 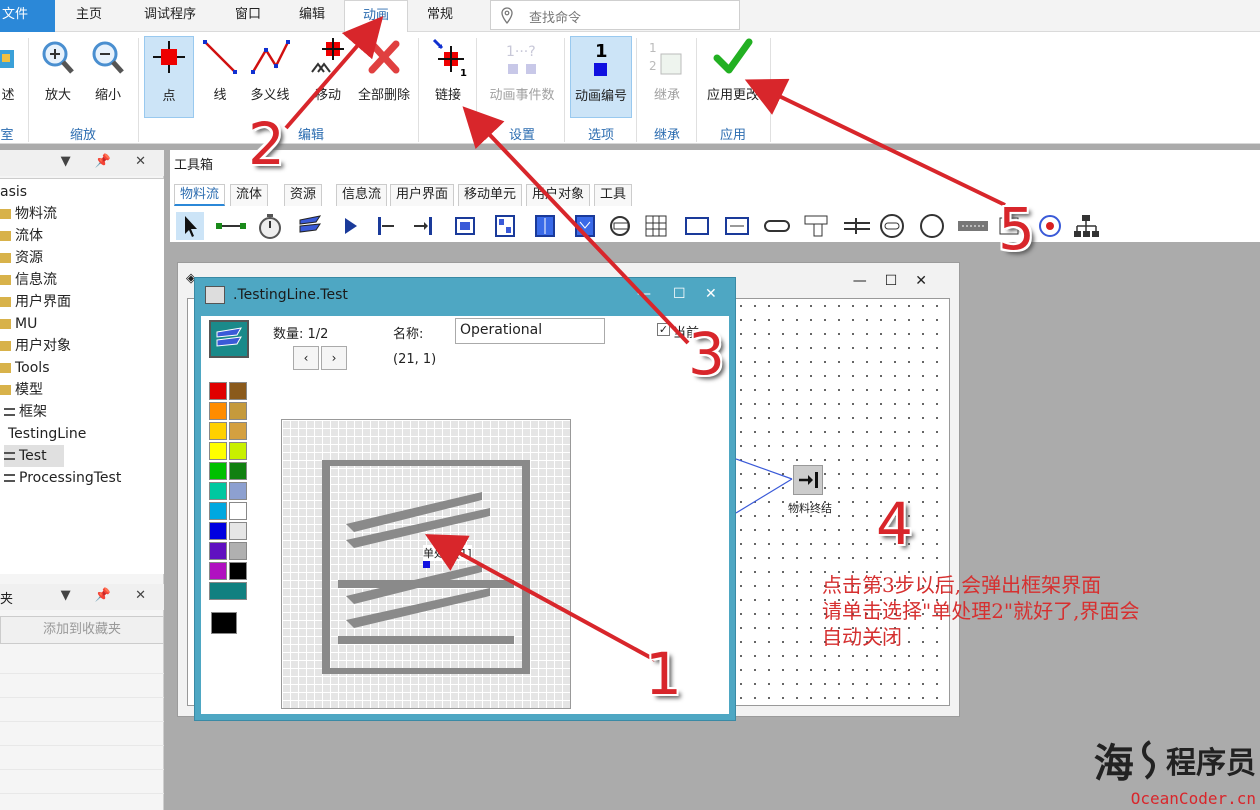 What do you see at coordinates (384, 69) in the screenshot?
I see `delete-all-button: 全部删除` at bounding box center [384, 69].